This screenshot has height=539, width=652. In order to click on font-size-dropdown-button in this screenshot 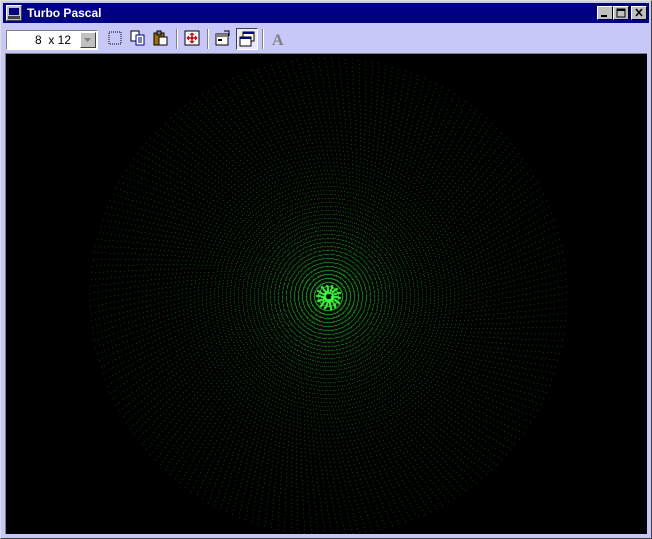, I will do `click(88, 40)`.